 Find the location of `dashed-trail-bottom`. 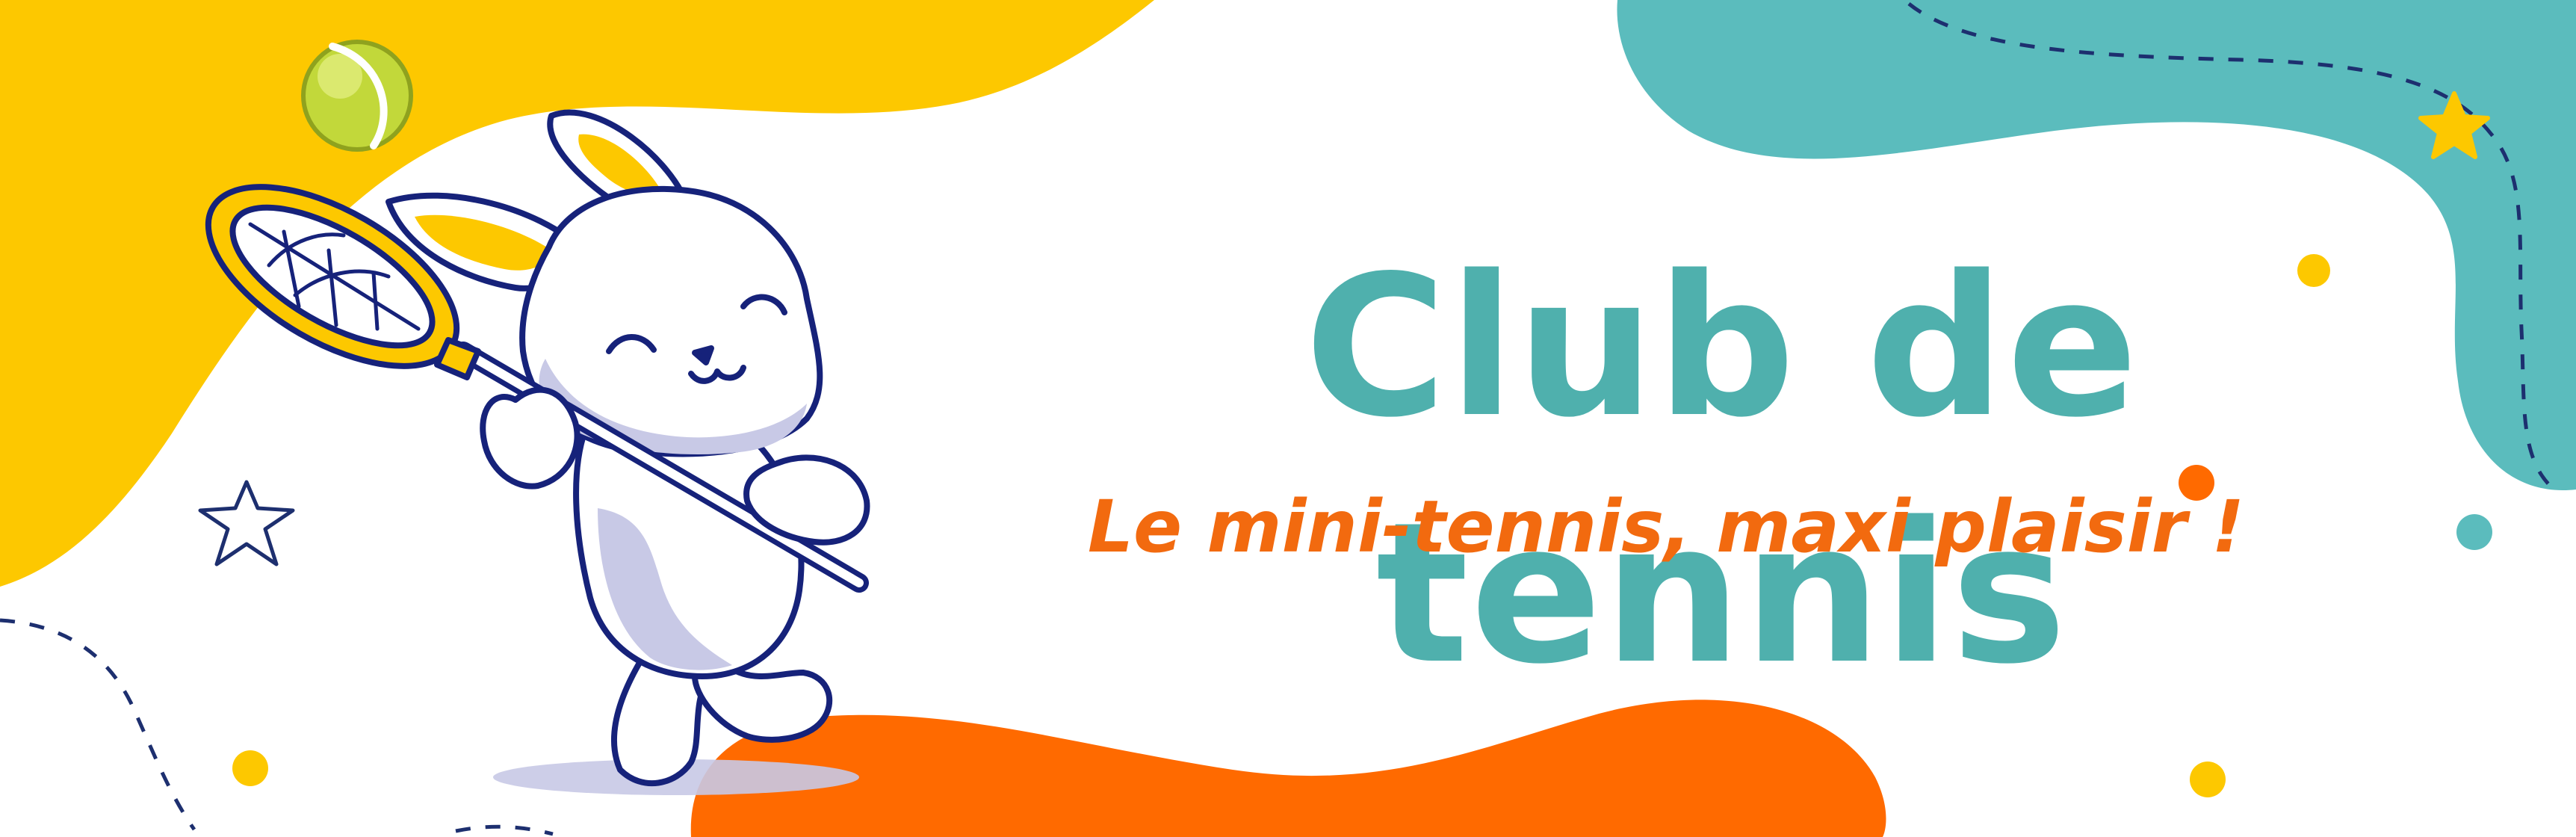

dashed-trail-bottom is located at coordinates (504, 830).